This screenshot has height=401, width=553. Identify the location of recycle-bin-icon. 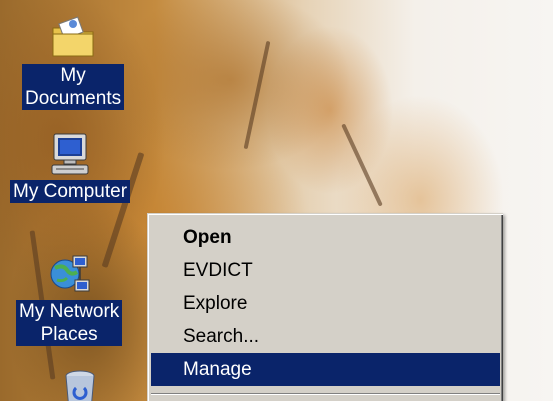
(80, 384).